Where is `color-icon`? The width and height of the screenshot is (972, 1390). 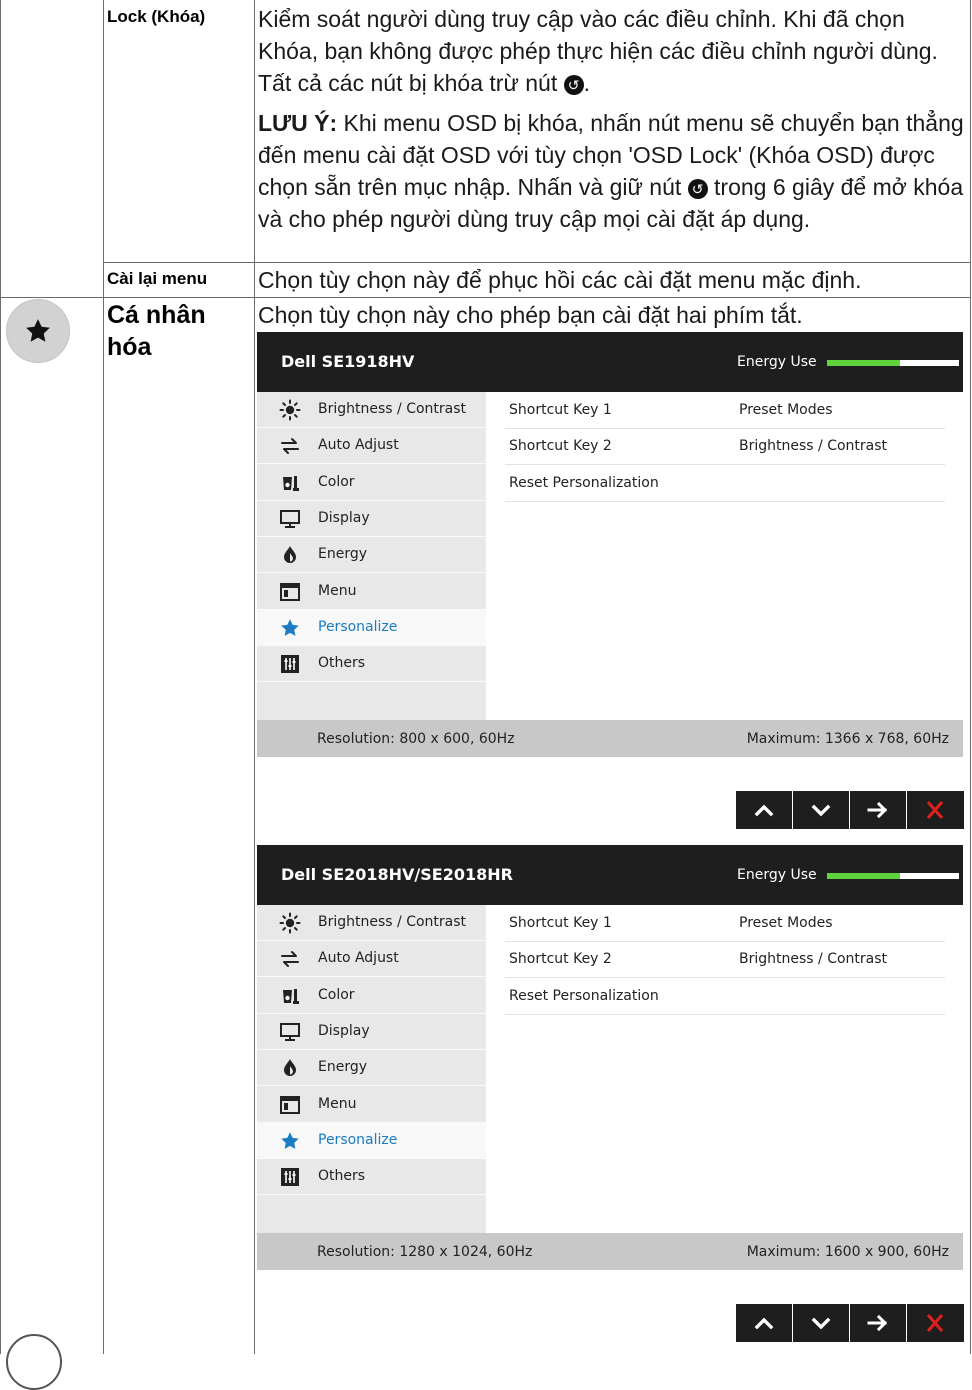 color-icon is located at coordinates (290, 996).